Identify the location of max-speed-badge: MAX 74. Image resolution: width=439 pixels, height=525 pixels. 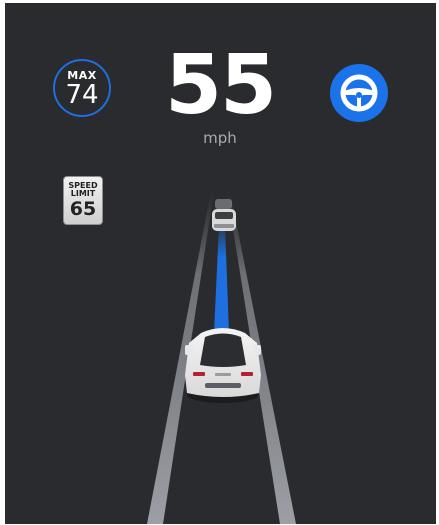
(82, 88).